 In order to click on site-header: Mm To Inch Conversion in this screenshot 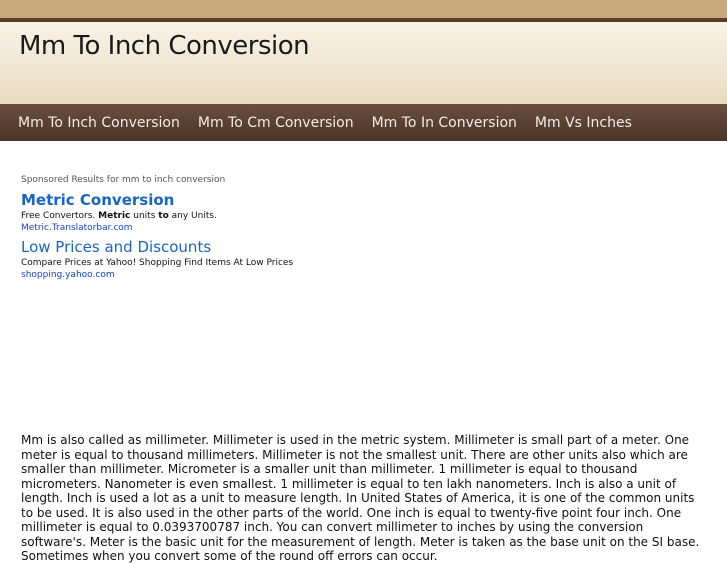, I will do `click(363, 63)`.